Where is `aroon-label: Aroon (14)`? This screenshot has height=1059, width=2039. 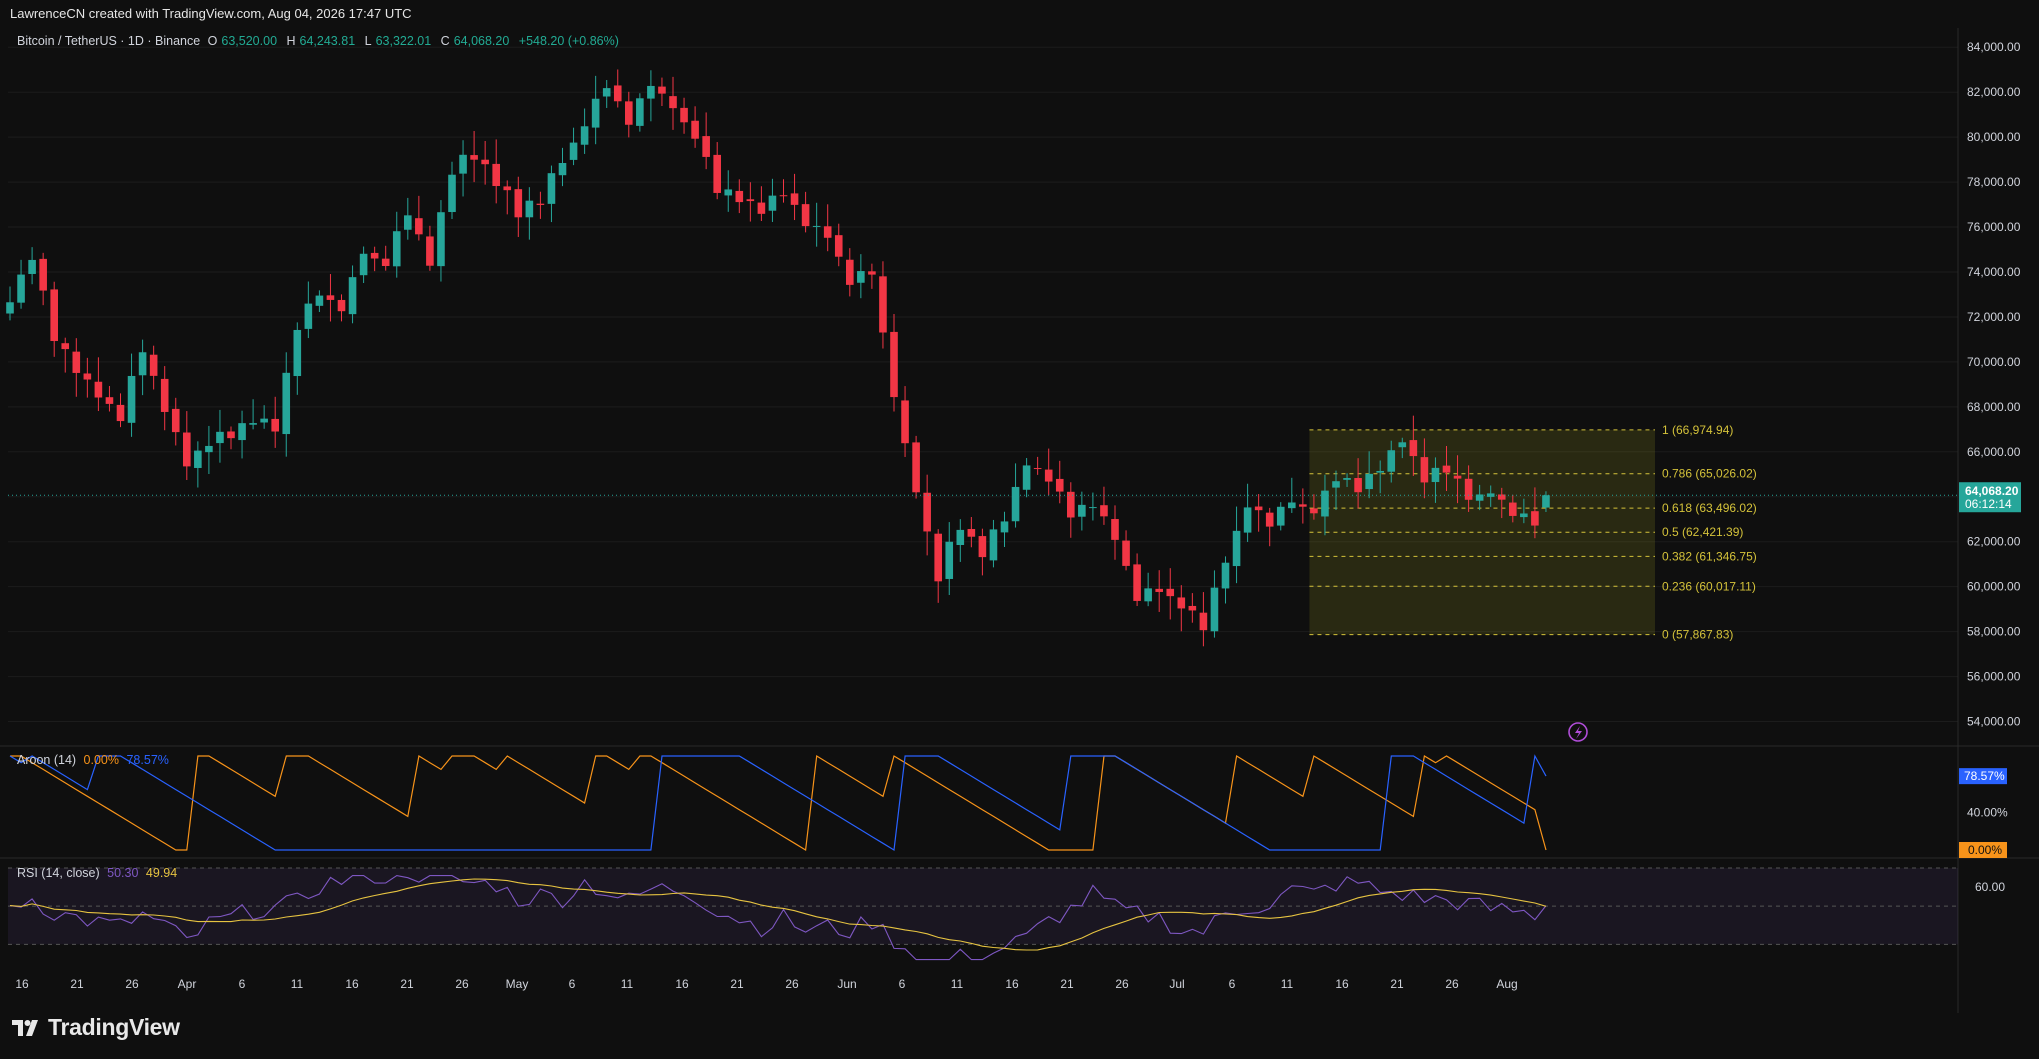
aroon-label: Aroon (14) is located at coordinates (47, 760).